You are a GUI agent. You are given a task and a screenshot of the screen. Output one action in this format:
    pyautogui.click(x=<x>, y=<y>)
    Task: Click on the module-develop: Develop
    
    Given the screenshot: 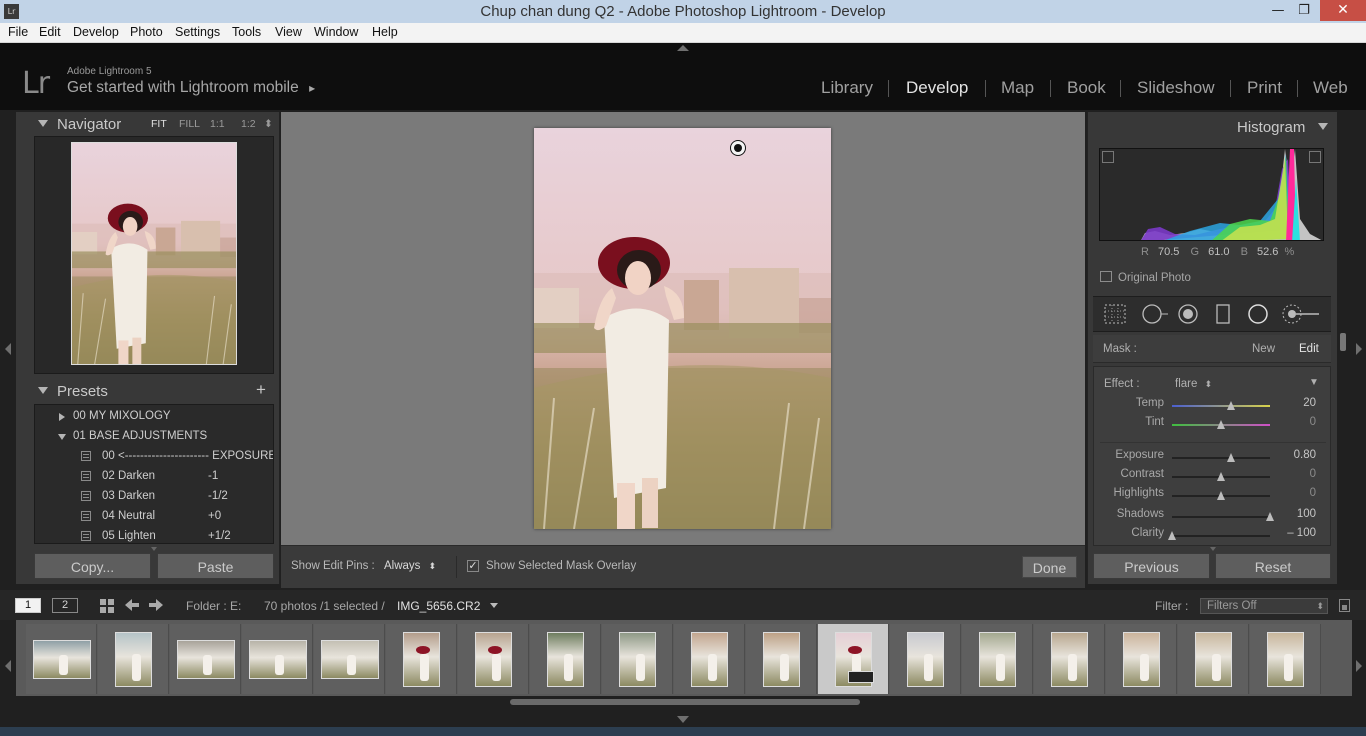 What is the action you would take?
    pyautogui.click(x=937, y=88)
    